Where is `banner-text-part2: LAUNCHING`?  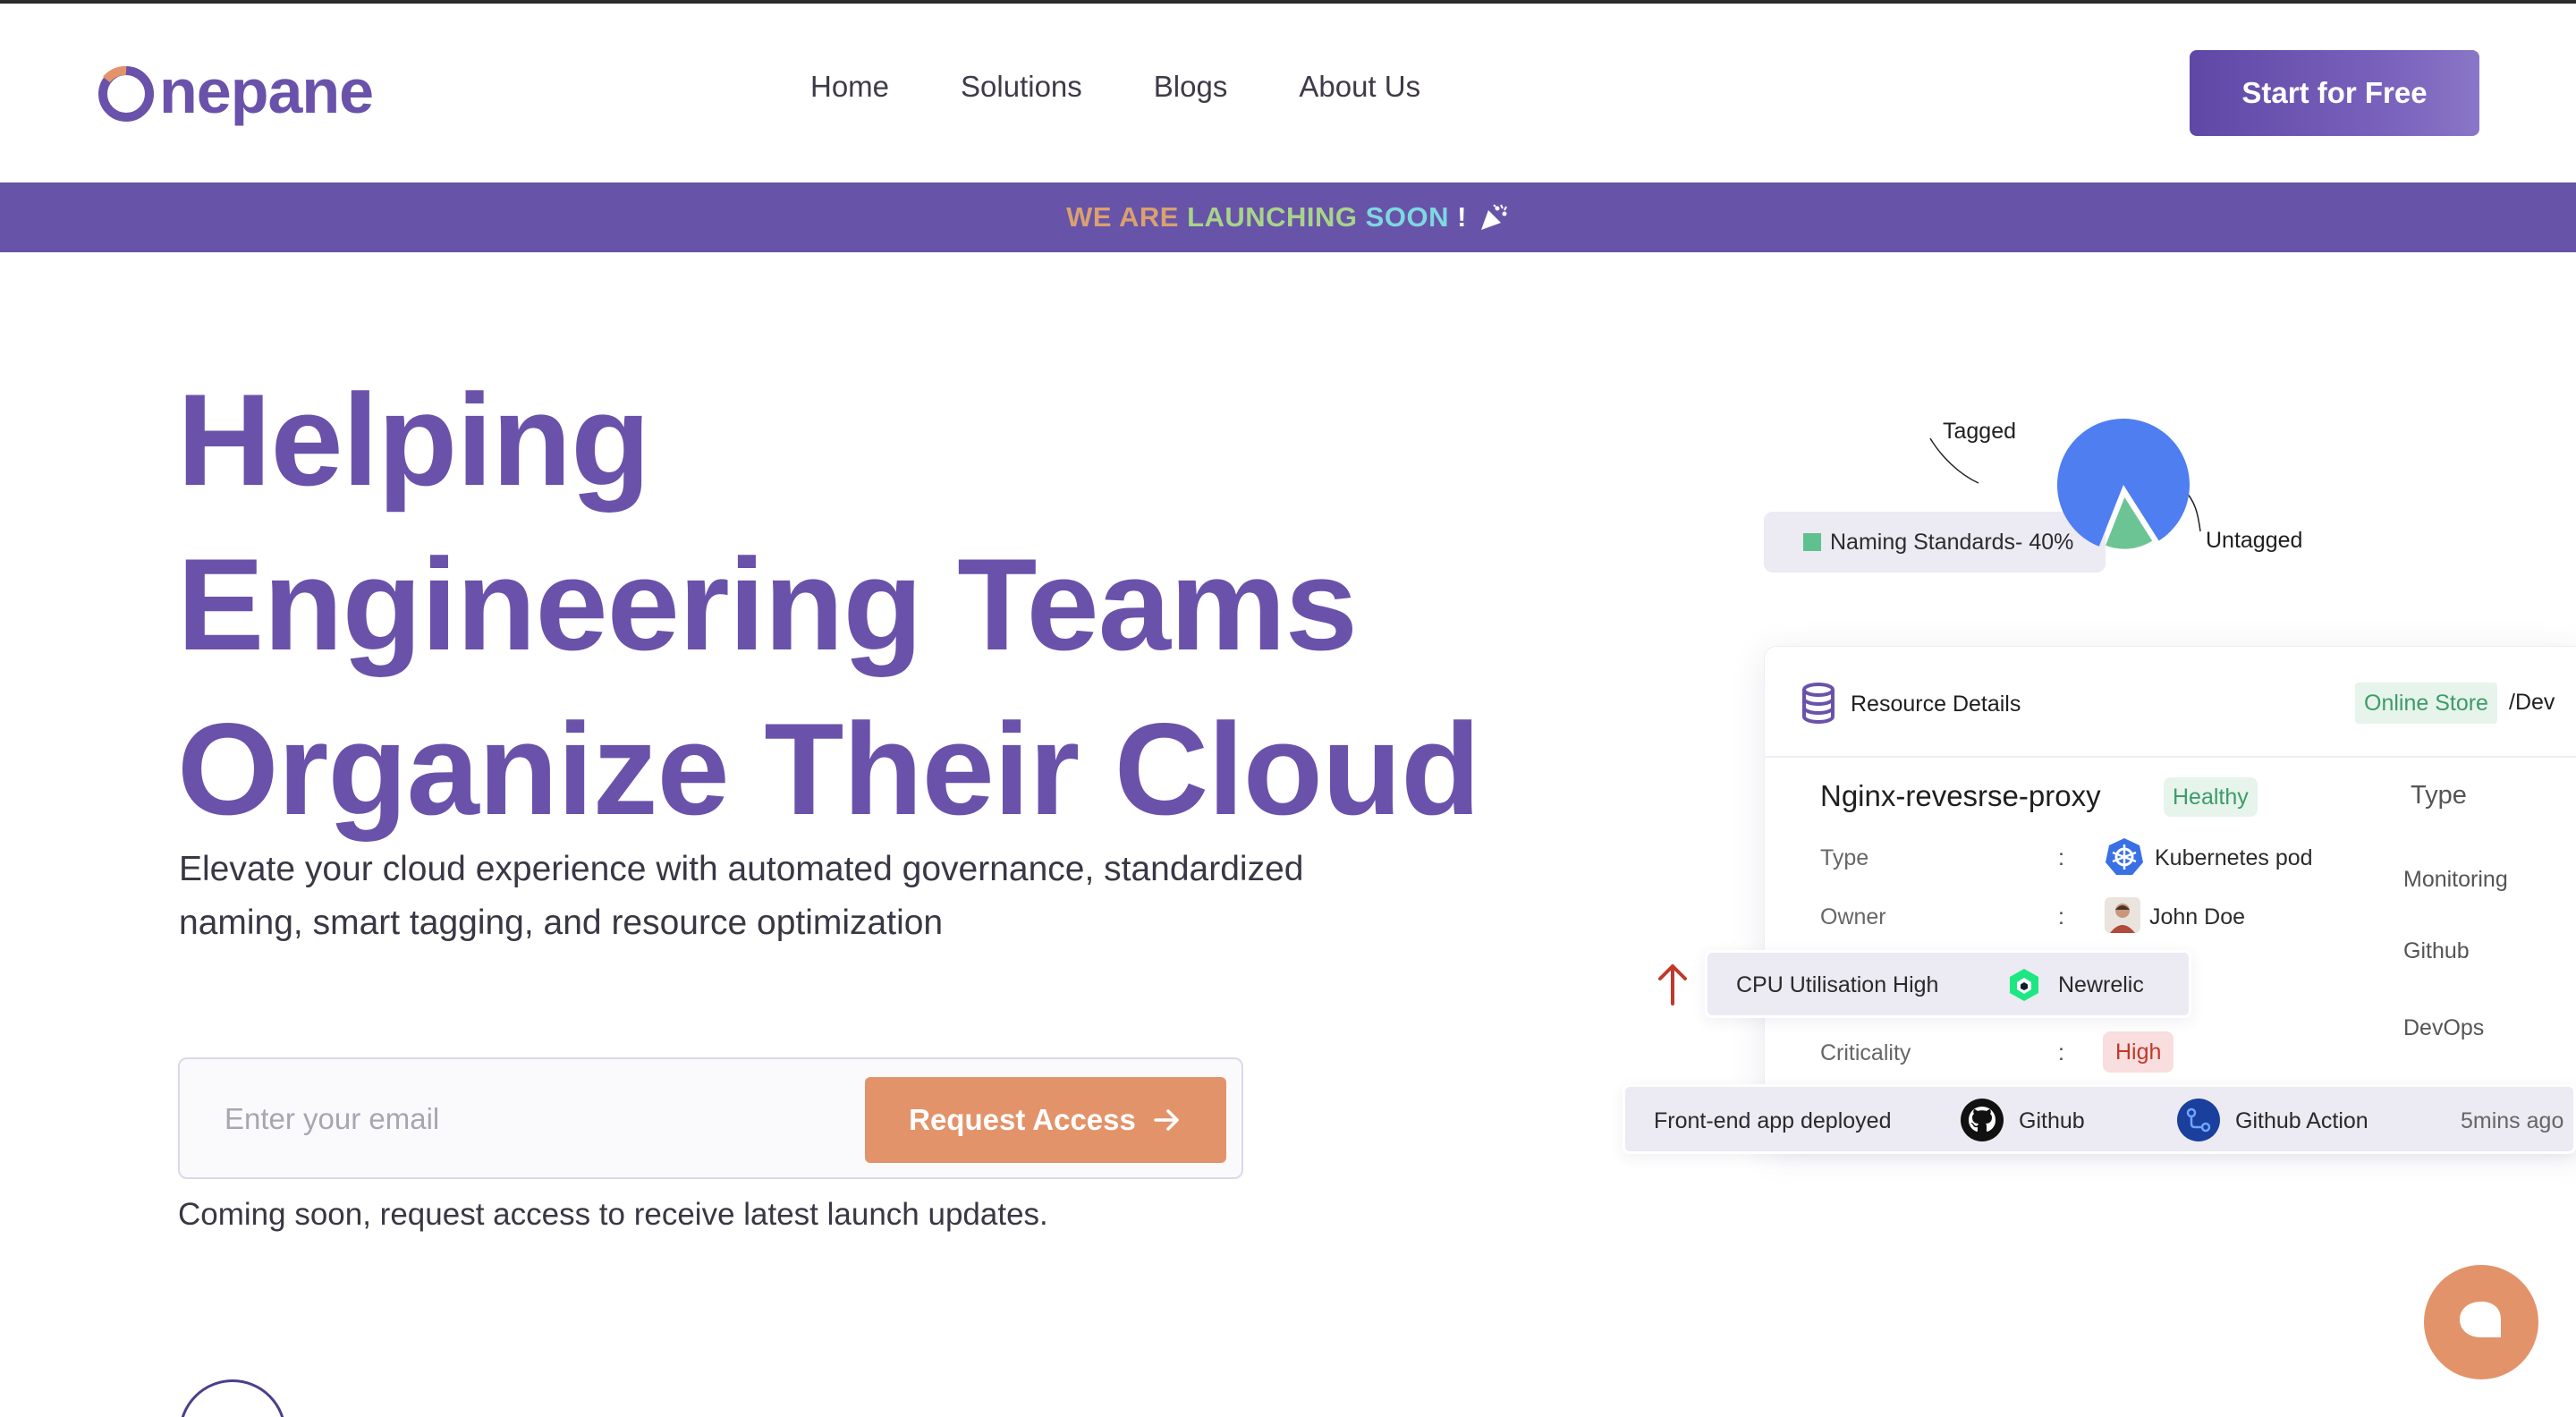
banner-text-part2: LAUNCHING is located at coordinates (1276, 217).